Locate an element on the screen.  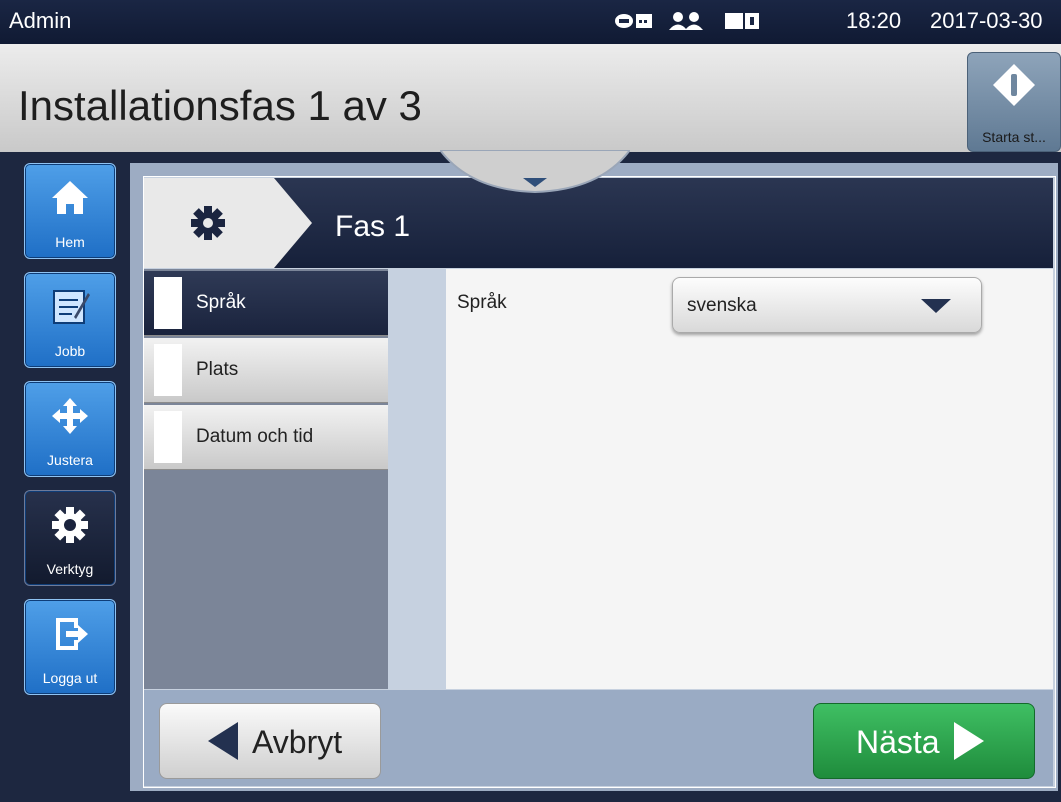
title-band: Installationsfas 1 av 3 is located at coordinates (530, 98).